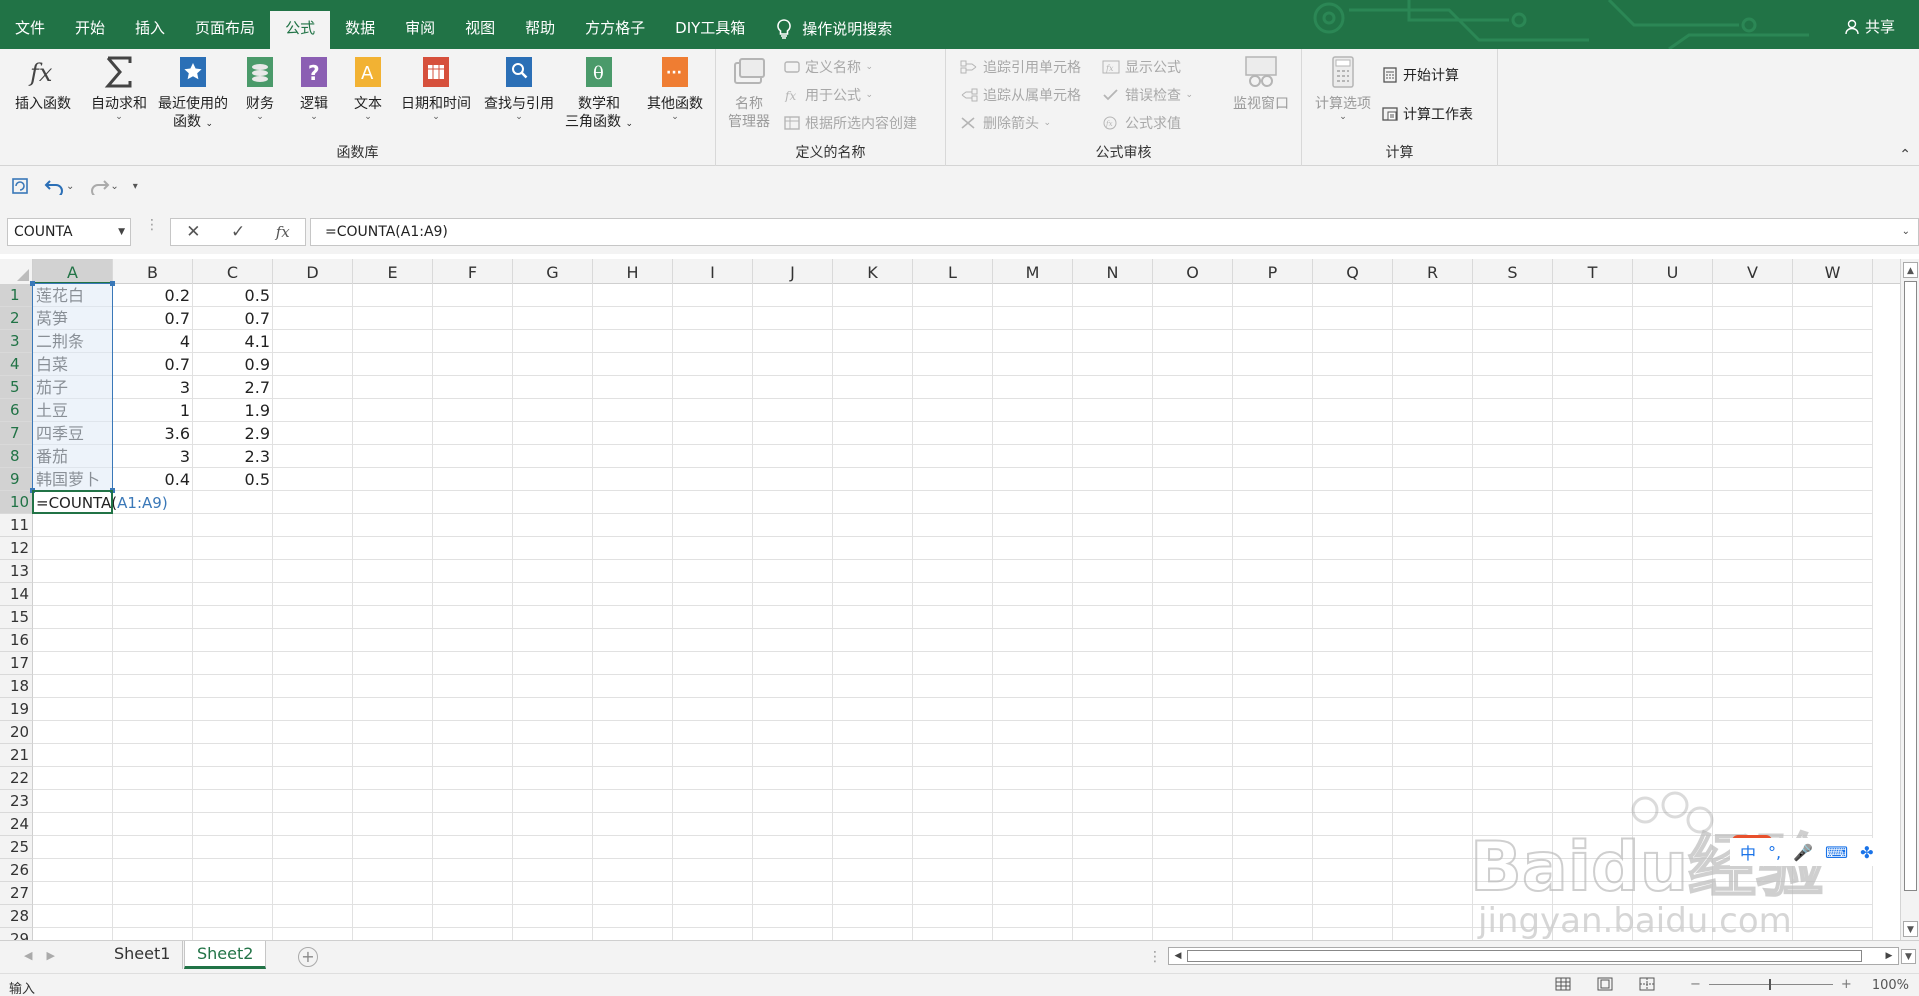 Image resolution: width=1919 pixels, height=996 pixels. I want to click on sheet-nav-arrows: ◀ ▶, so click(39, 955).